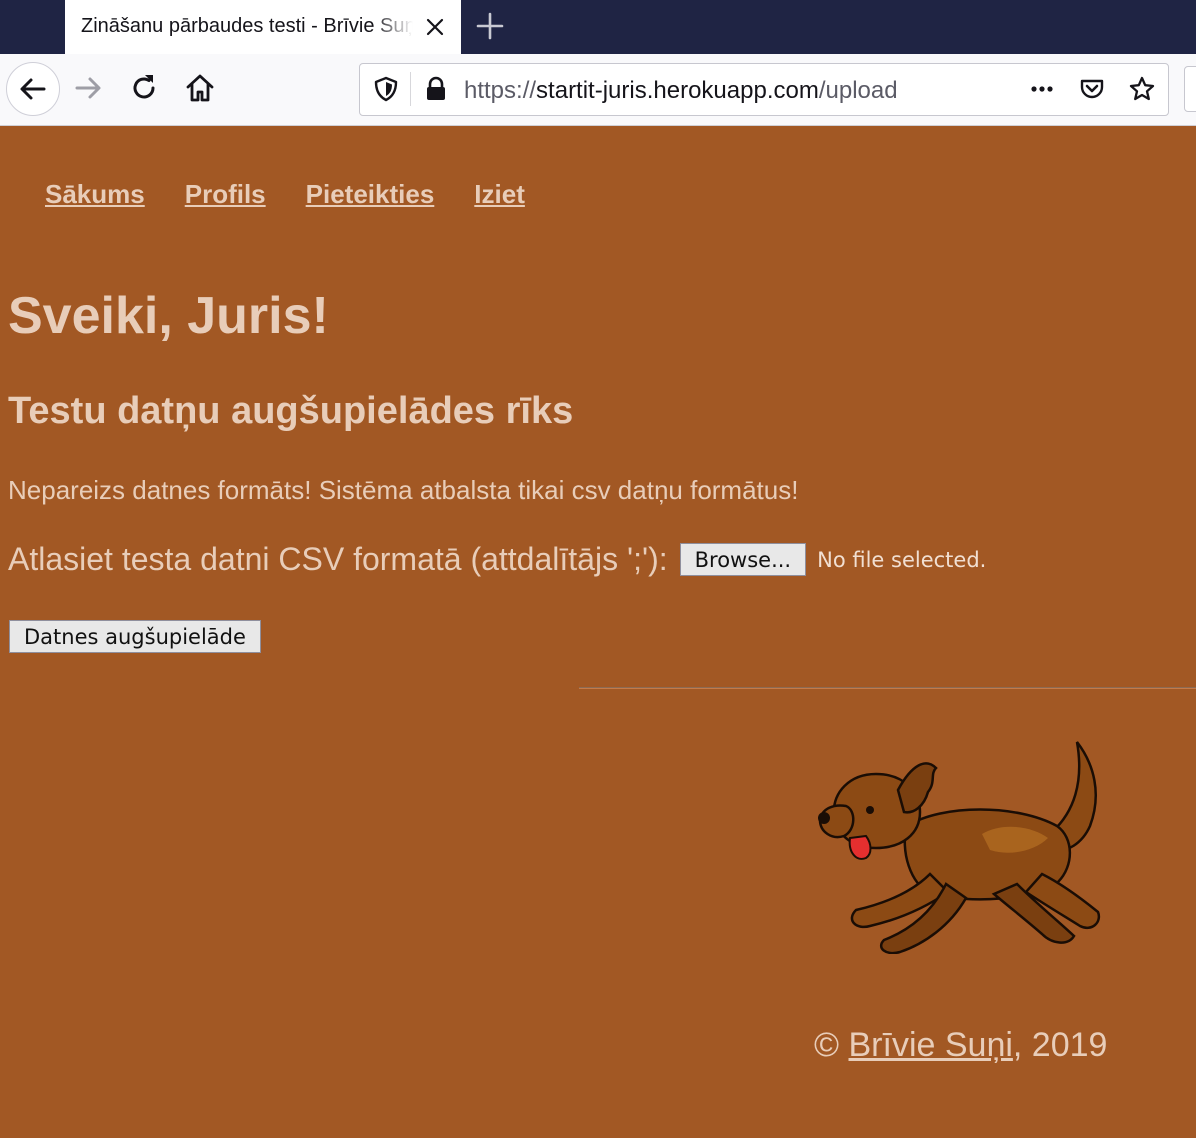  I want to click on tab-strip: Zināšanu pārbaudes testi - Brīvie Suņi, so click(598, 27).